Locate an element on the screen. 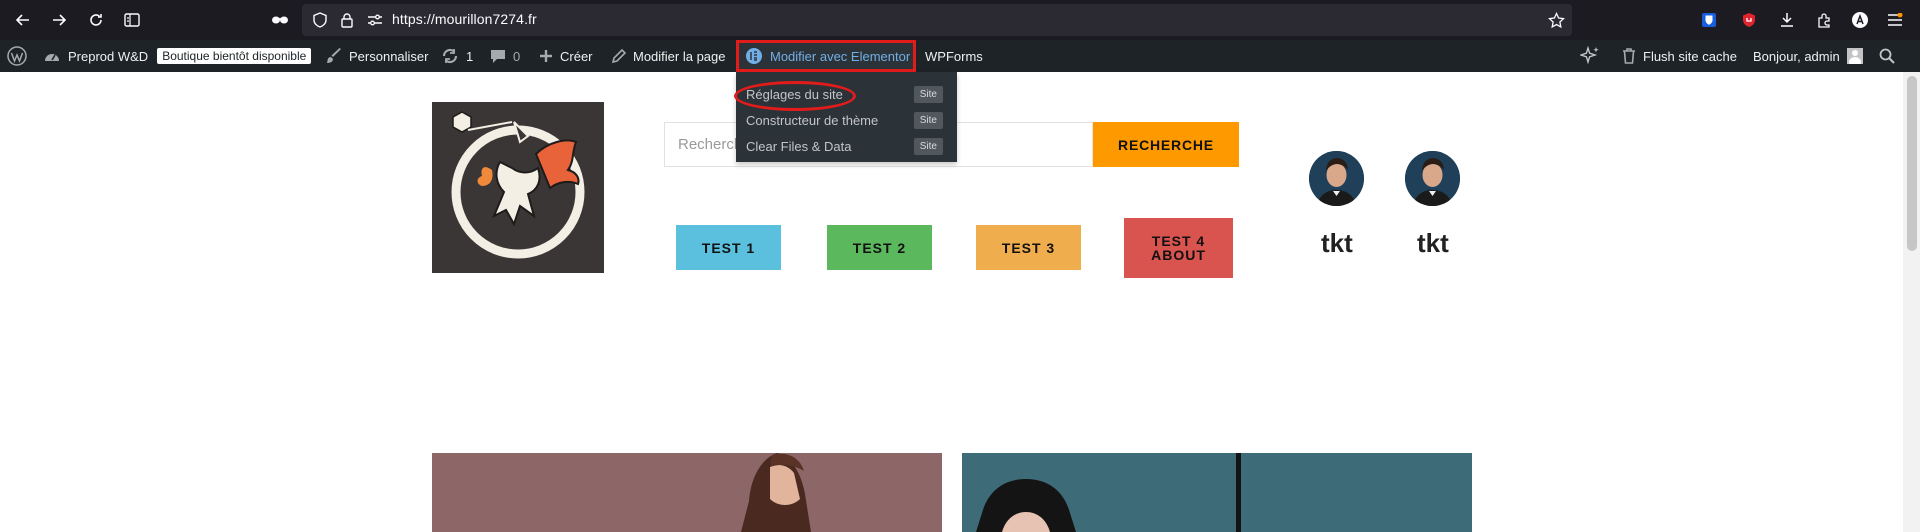 This screenshot has height=532, width=1920. menu-item-label: Clear Files & Data is located at coordinates (799, 146).